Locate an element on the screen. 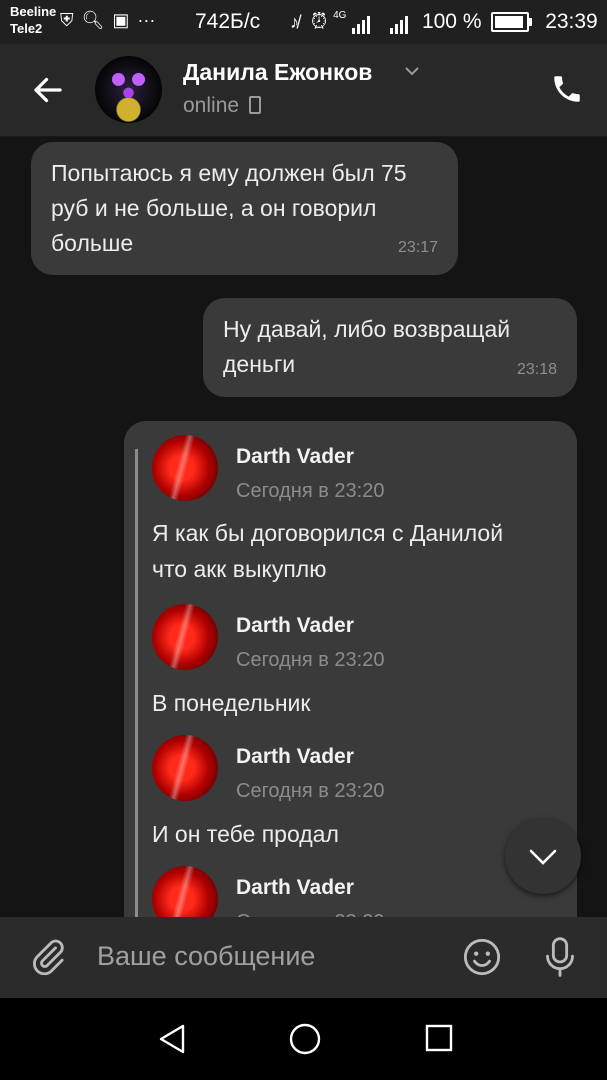 This screenshot has height=1080, width=607. network-type: 4G is located at coordinates (340, 15).